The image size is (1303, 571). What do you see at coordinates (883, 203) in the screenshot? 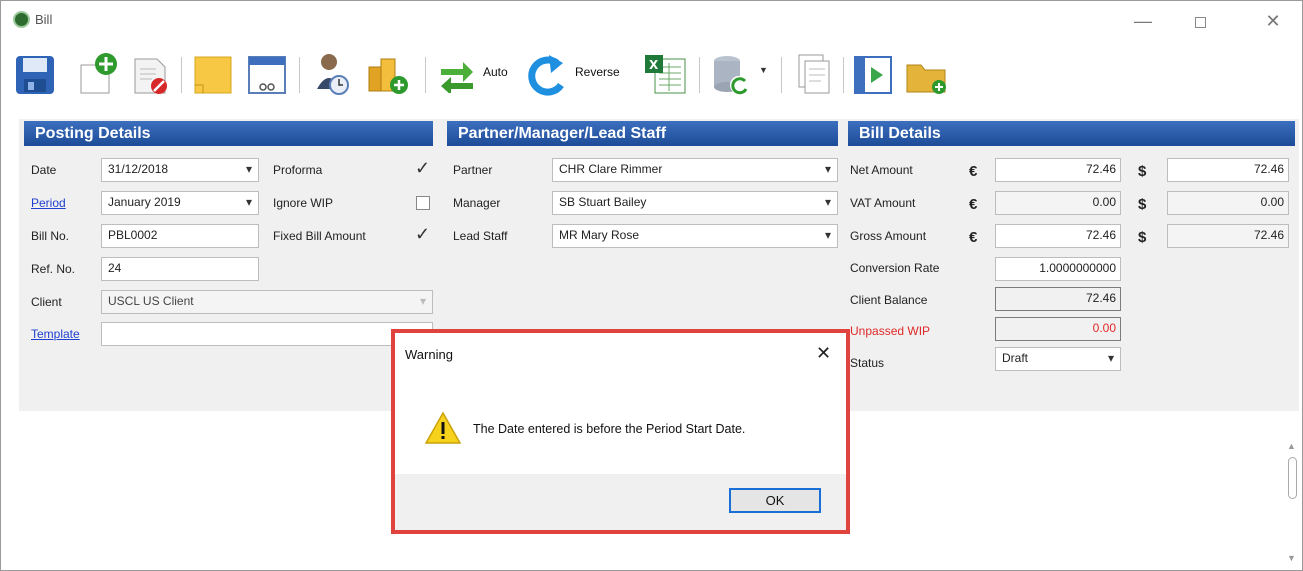
I see `vat-amount-label: VAT Amount` at bounding box center [883, 203].